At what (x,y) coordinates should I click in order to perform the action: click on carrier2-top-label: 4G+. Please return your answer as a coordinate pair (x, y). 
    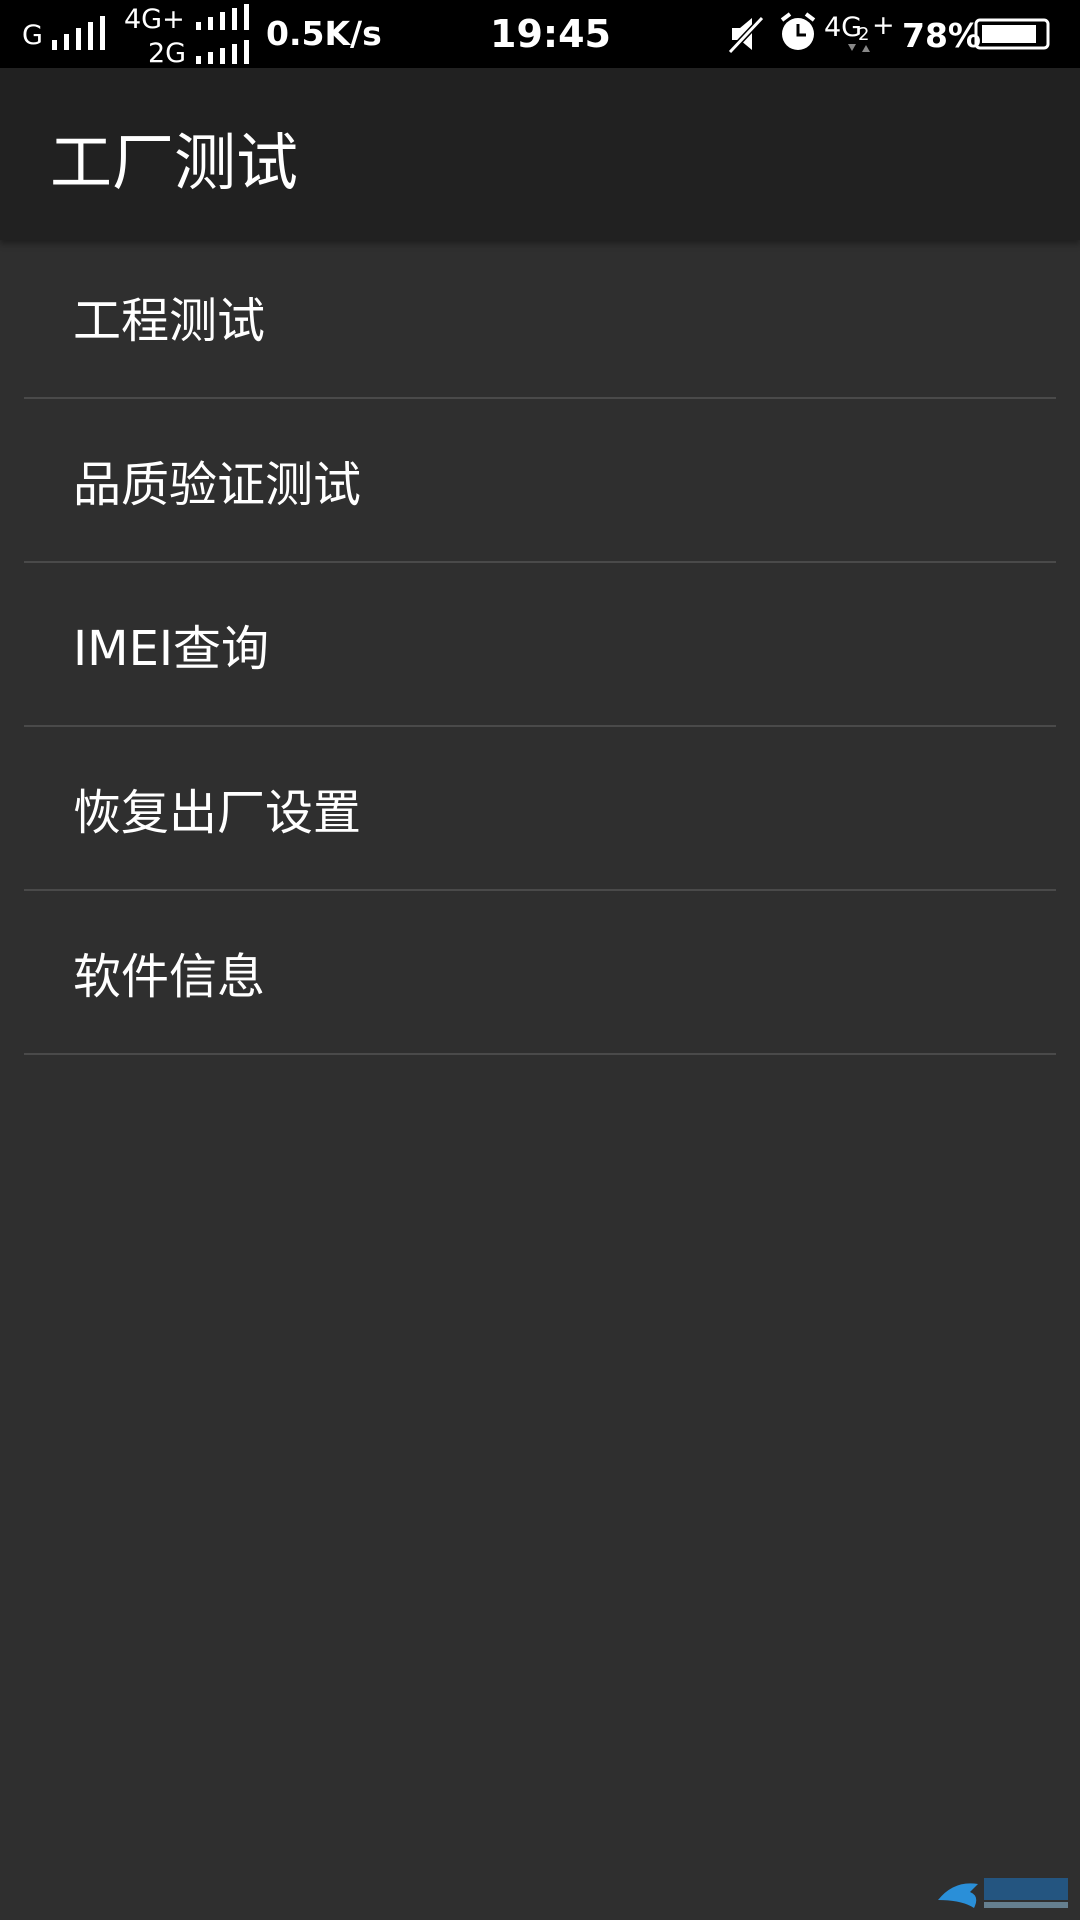
    Looking at the image, I should click on (154, 19).